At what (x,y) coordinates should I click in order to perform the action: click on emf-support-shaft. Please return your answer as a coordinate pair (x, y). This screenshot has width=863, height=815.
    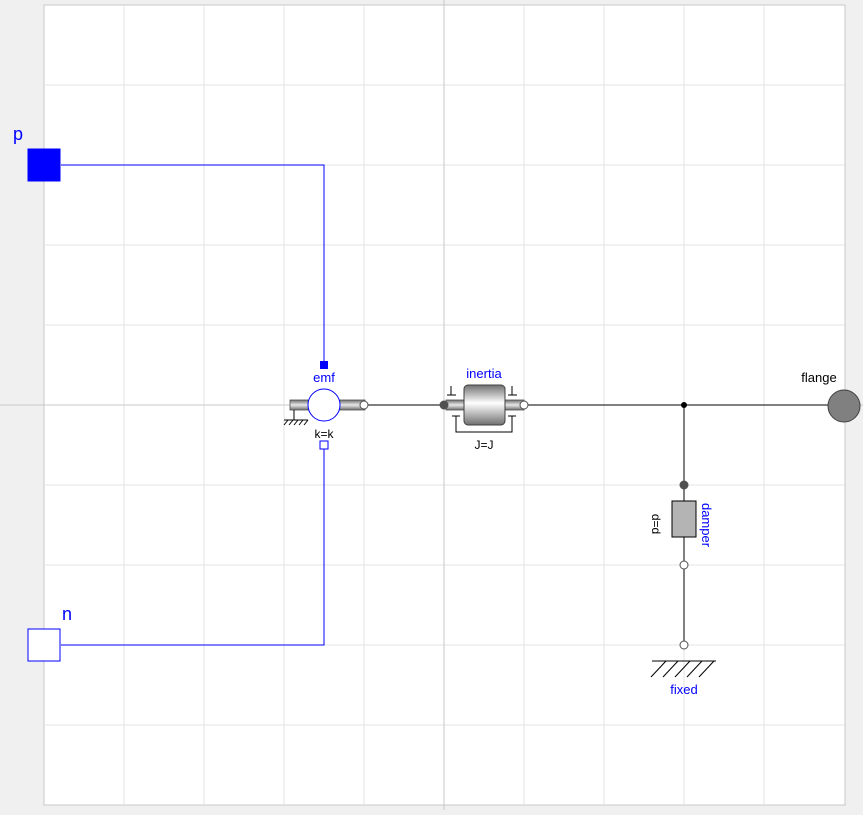
    Looking at the image, I should click on (299, 405).